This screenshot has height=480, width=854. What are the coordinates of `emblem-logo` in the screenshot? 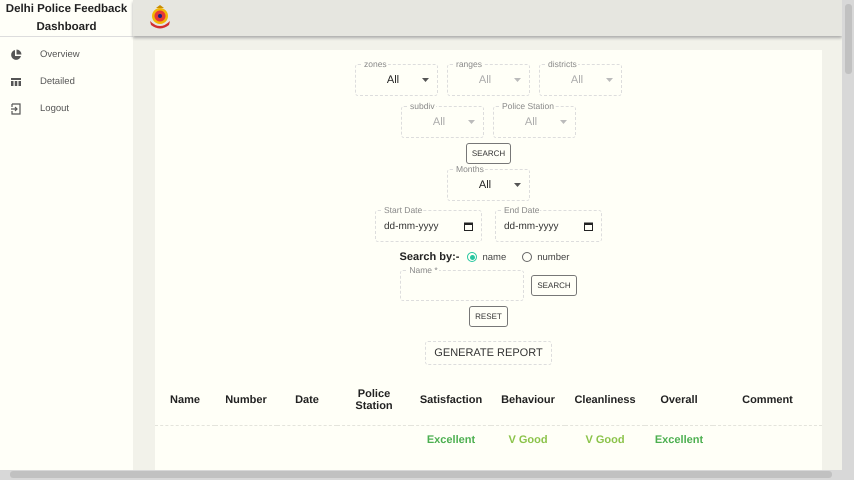 It's located at (160, 18).